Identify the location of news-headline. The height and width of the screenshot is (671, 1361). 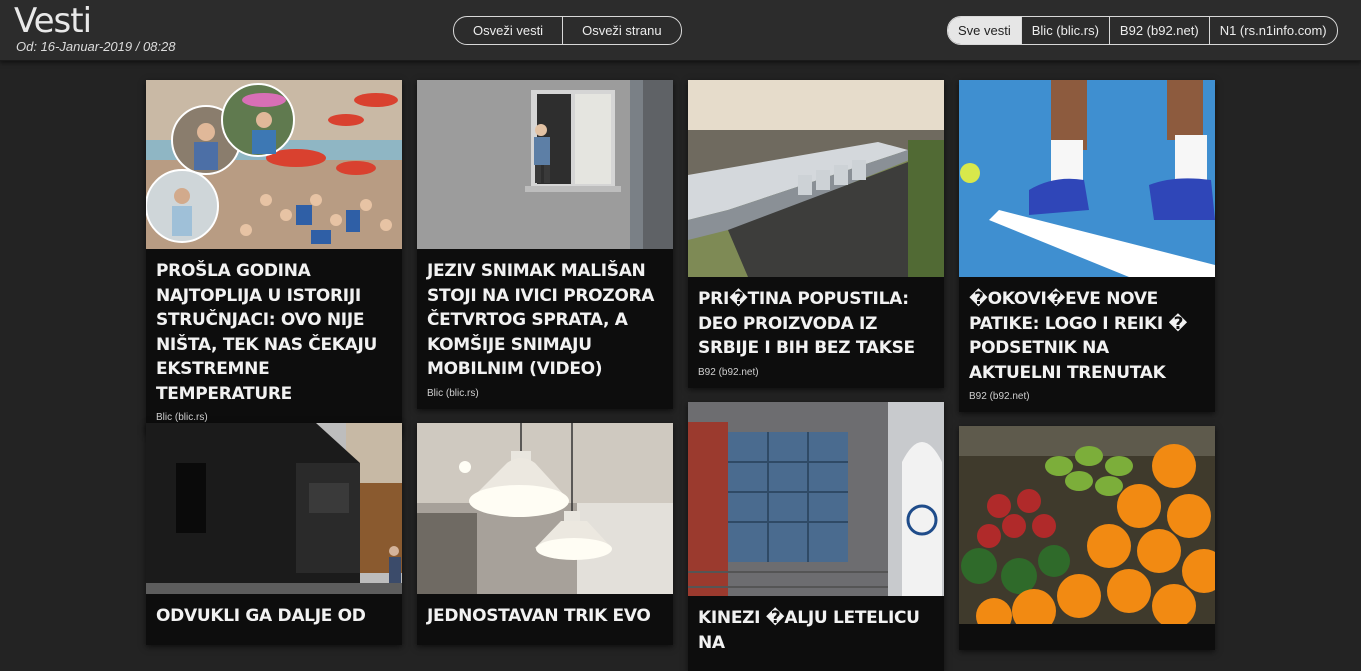
(1087, 631).